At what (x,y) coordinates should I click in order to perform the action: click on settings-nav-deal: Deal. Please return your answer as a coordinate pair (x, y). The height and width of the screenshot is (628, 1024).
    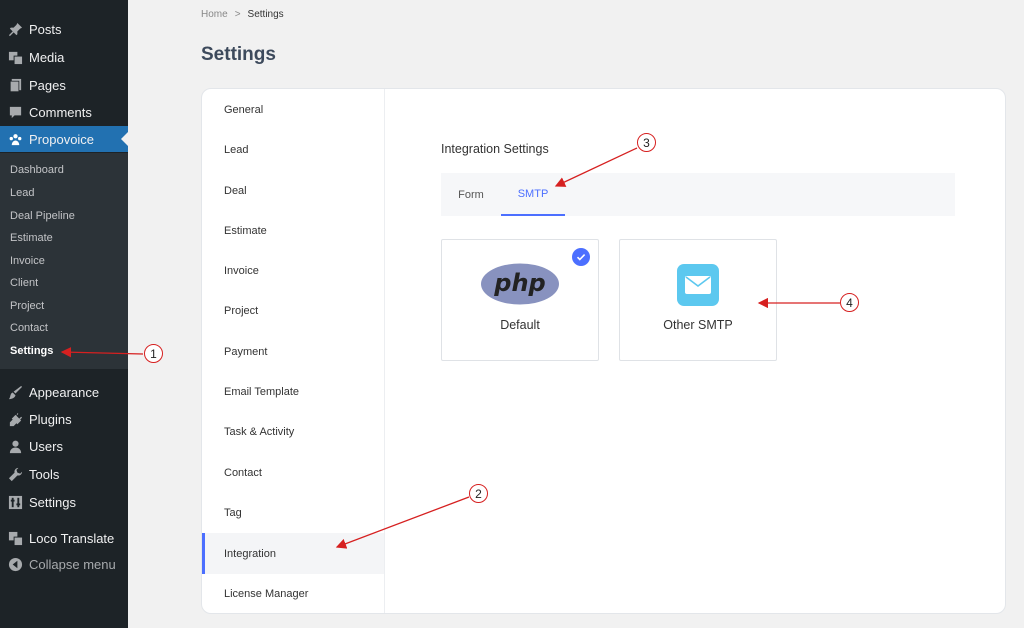
    Looking at the image, I should click on (293, 190).